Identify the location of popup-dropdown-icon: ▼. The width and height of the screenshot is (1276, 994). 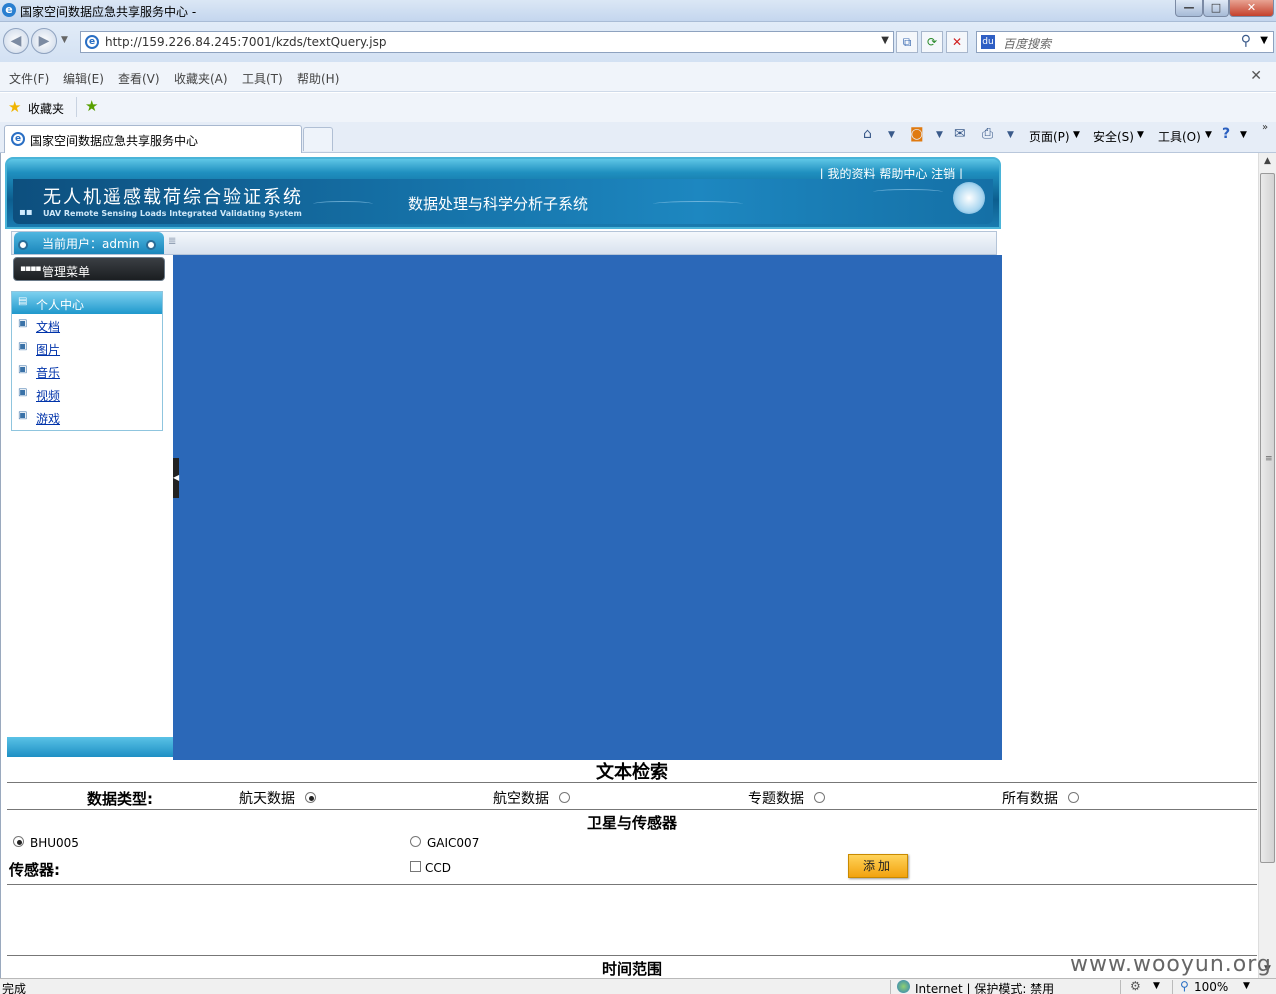
(1156, 986).